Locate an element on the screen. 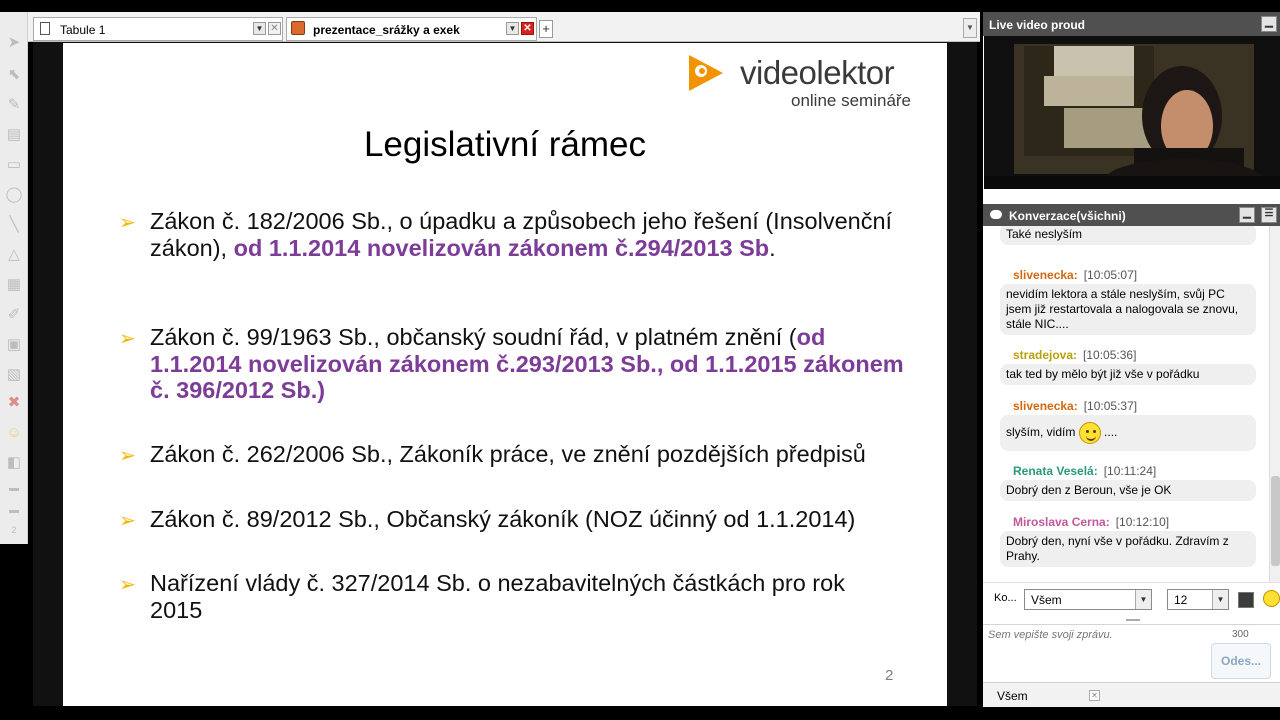  resize-handle is located at coordinates (1131, 620).